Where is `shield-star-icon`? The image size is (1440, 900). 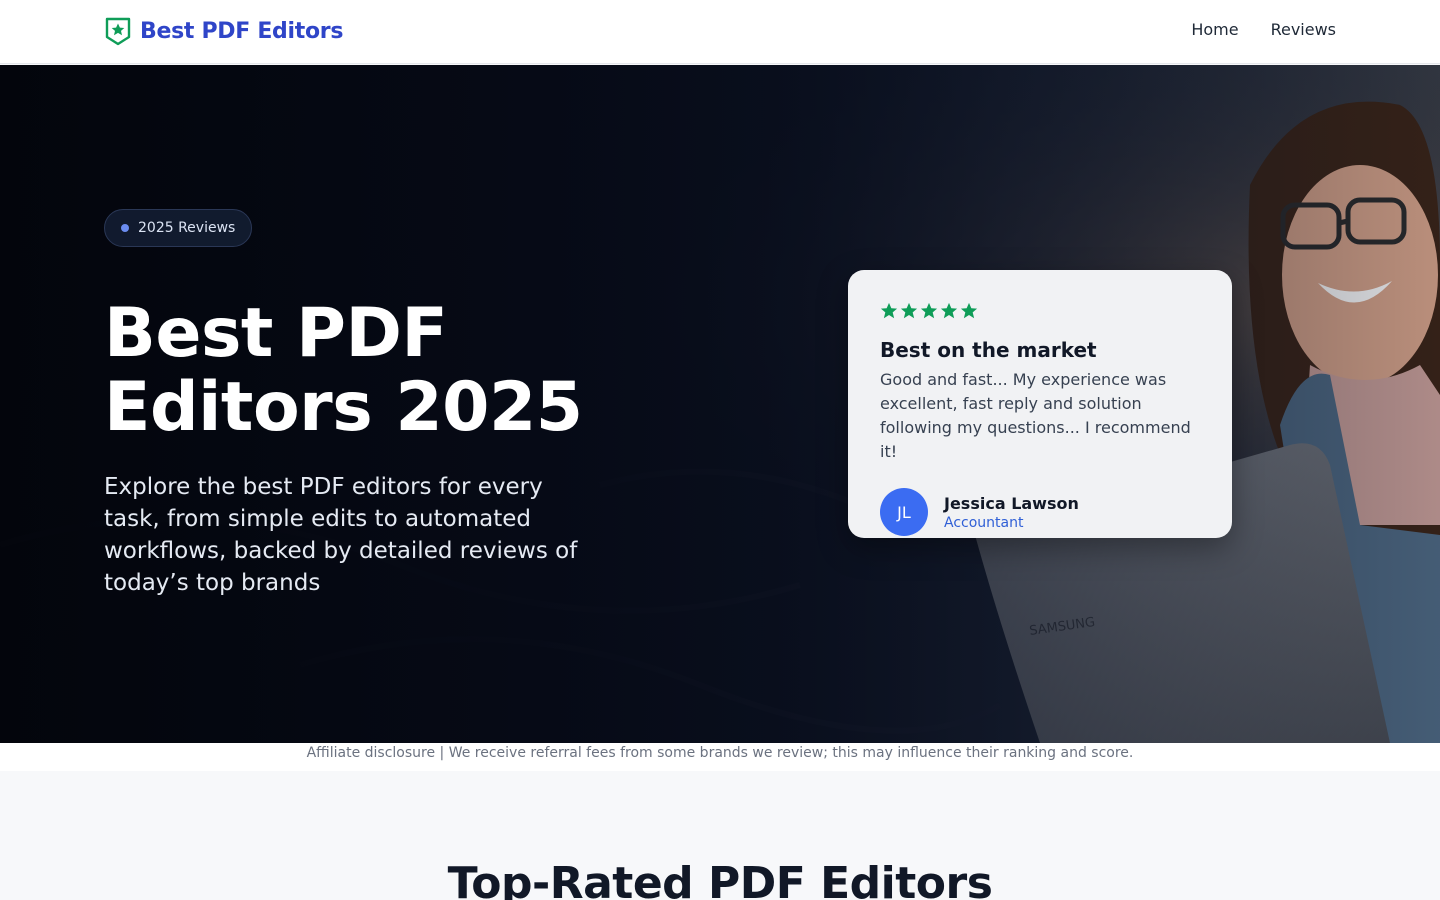
shield-star-icon is located at coordinates (118, 31).